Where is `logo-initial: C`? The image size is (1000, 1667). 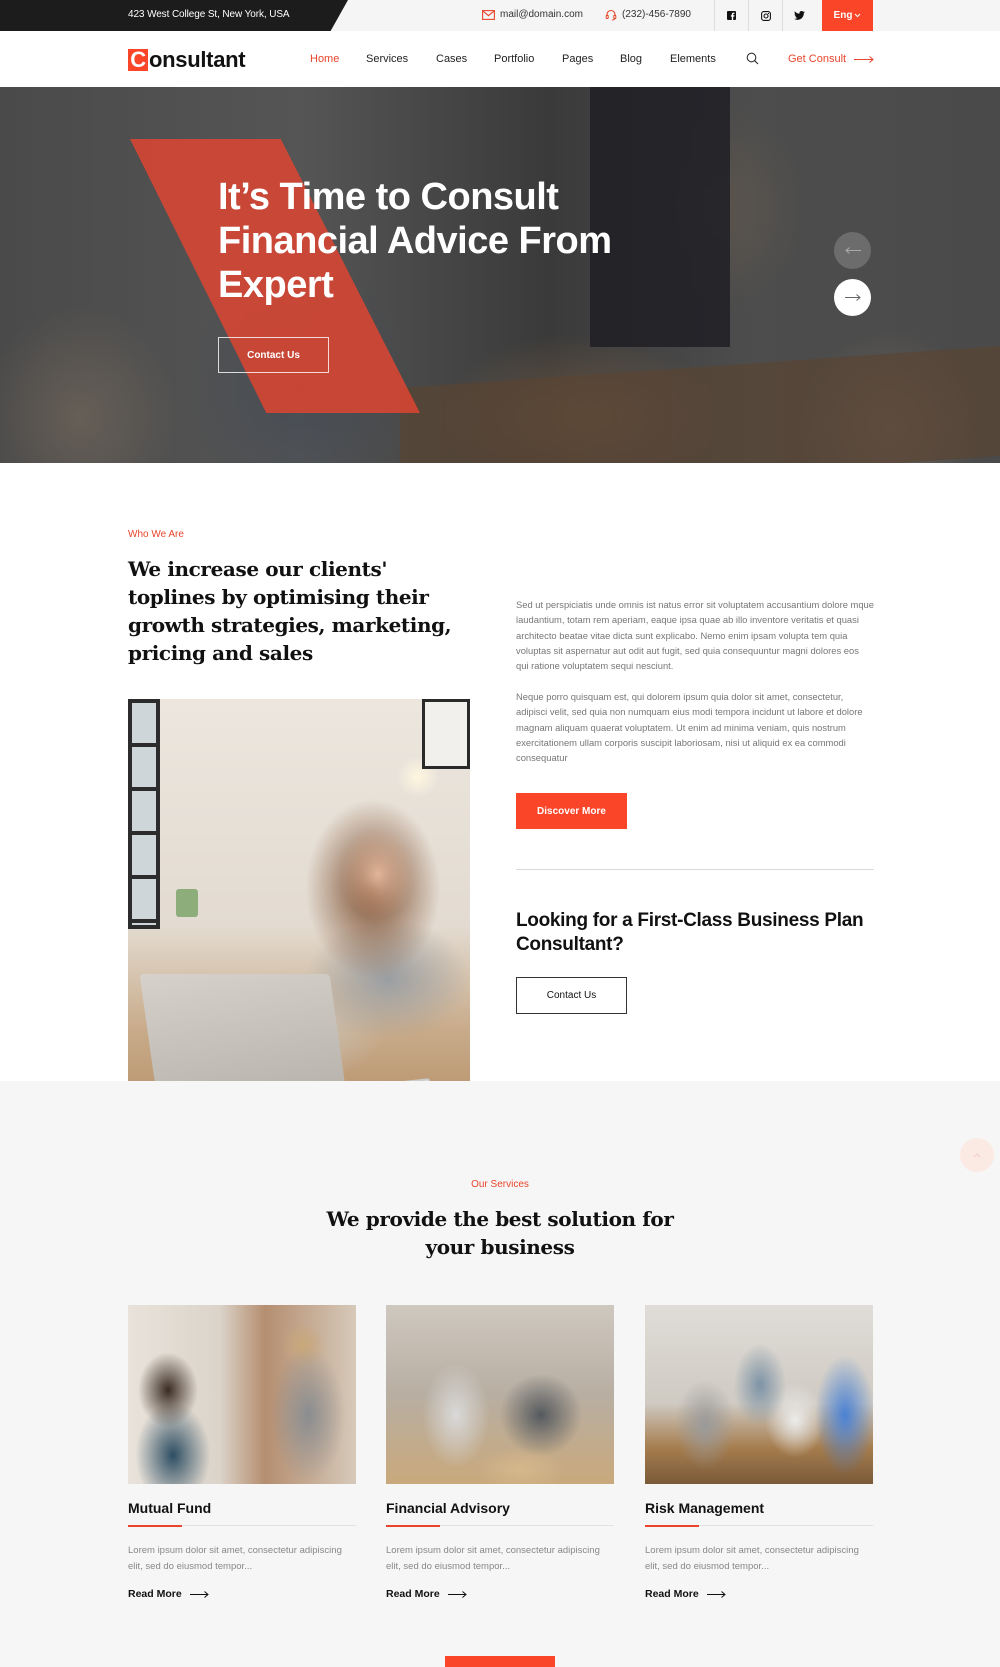
logo-initial: C is located at coordinates (138, 60).